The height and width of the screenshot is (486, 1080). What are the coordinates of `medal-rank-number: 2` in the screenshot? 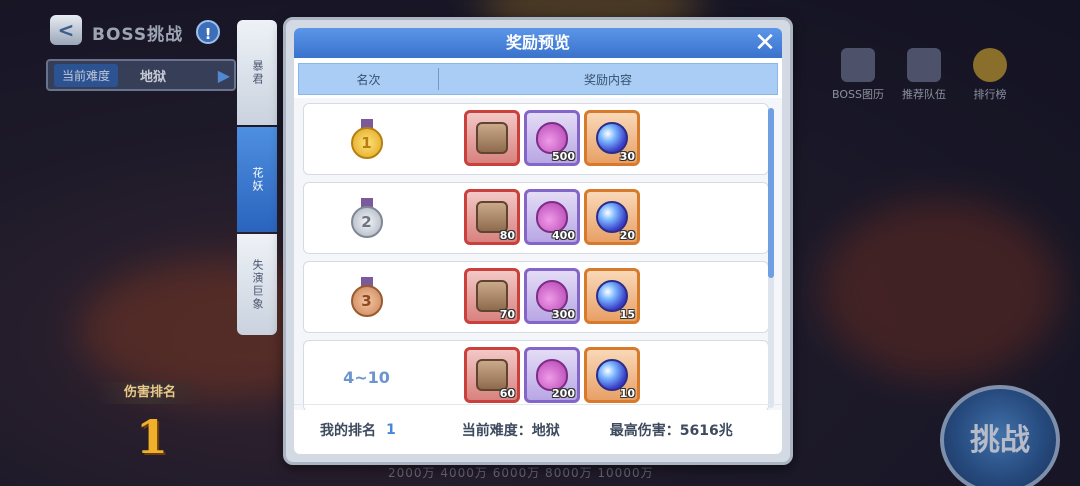 It's located at (366, 222).